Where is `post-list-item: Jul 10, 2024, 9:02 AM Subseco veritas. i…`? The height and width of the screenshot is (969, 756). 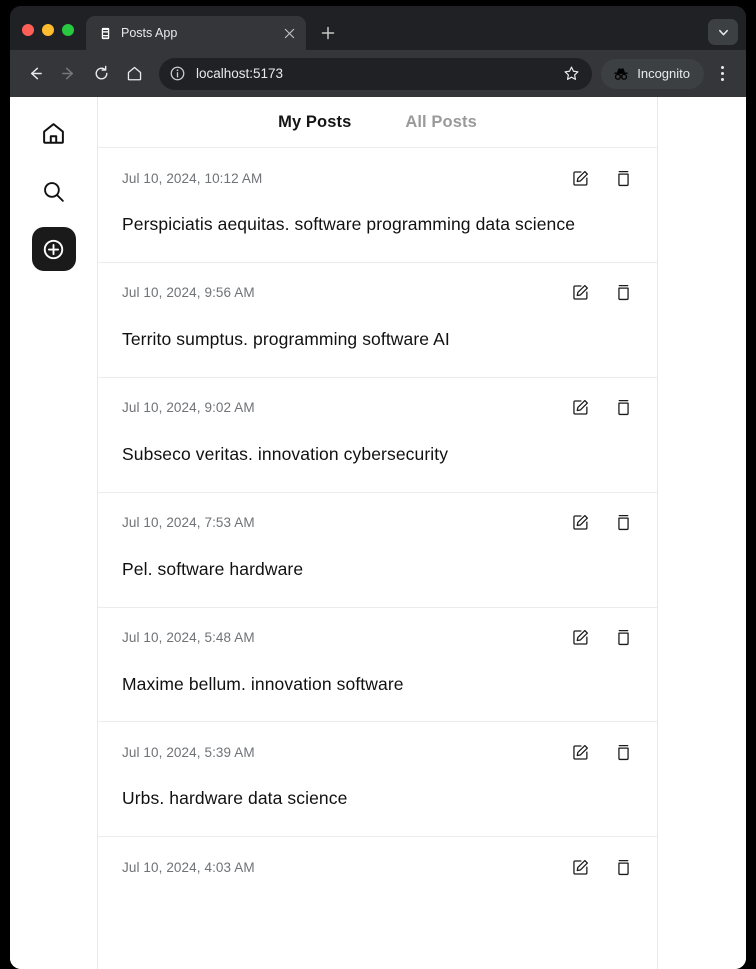
post-list-item: Jul 10, 2024, 9:02 AM Subseco veritas. i… is located at coordinates (377, 435).